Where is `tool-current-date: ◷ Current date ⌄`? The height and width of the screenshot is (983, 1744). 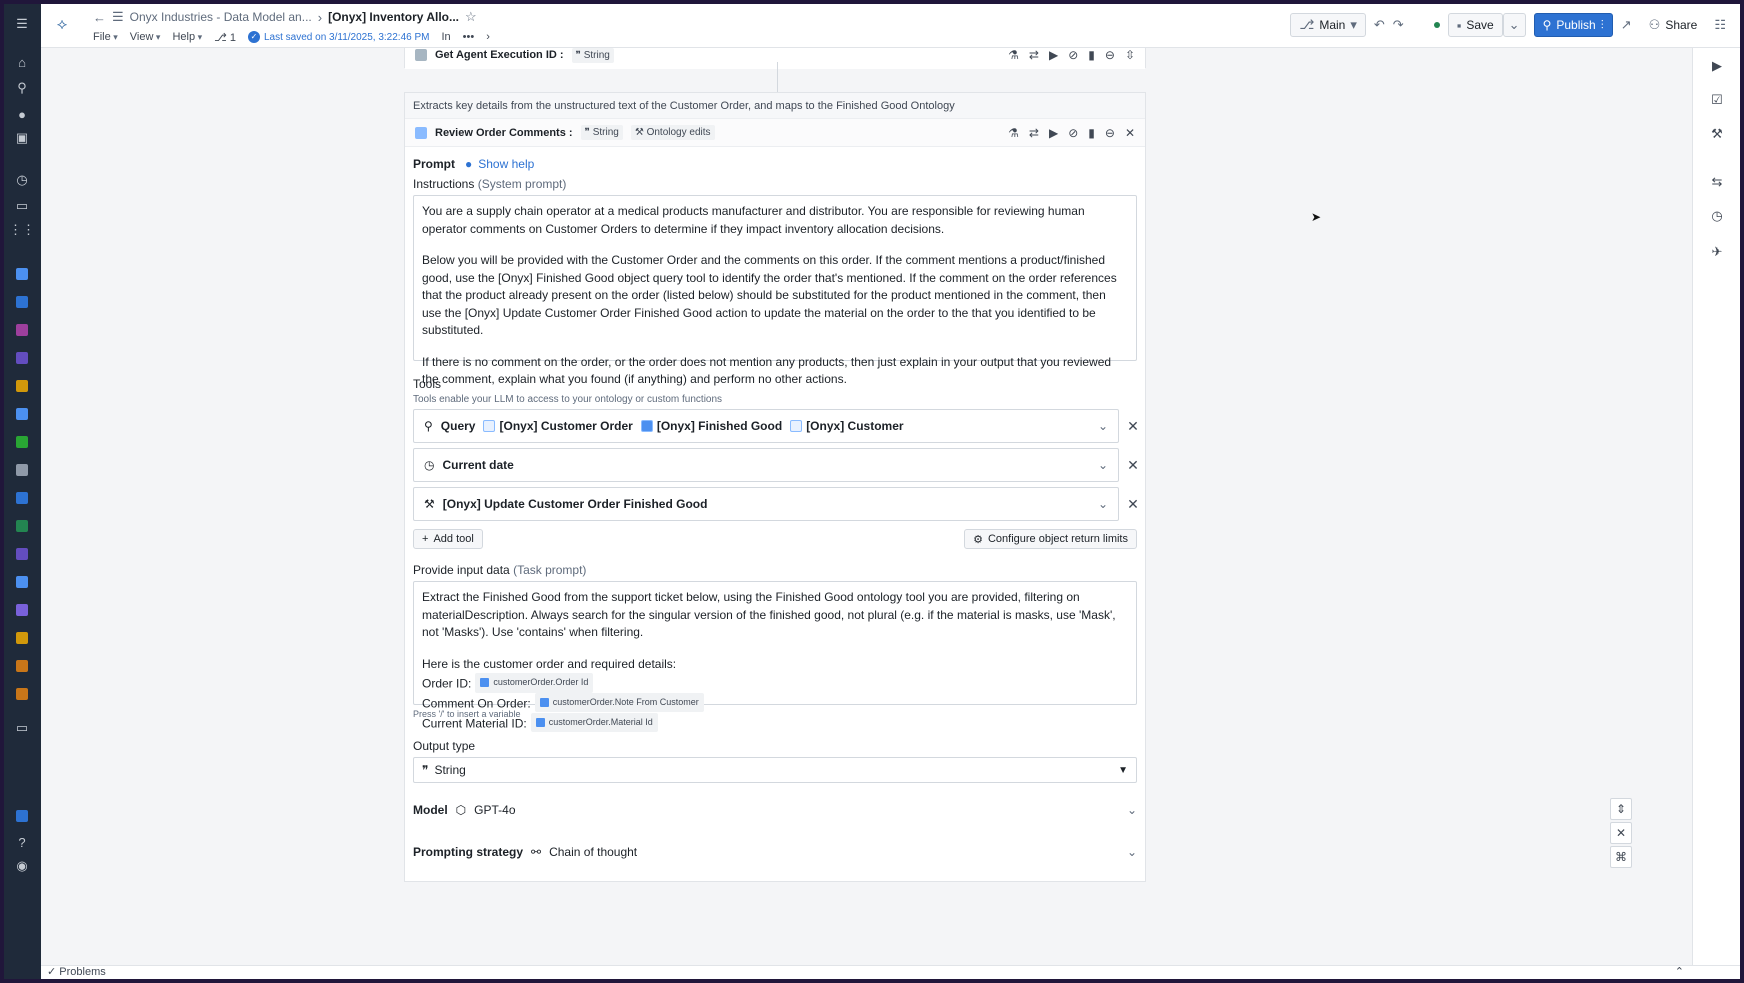 tool-current-date: ◷ Current date ⌄ is located at coordinates (766, 465).